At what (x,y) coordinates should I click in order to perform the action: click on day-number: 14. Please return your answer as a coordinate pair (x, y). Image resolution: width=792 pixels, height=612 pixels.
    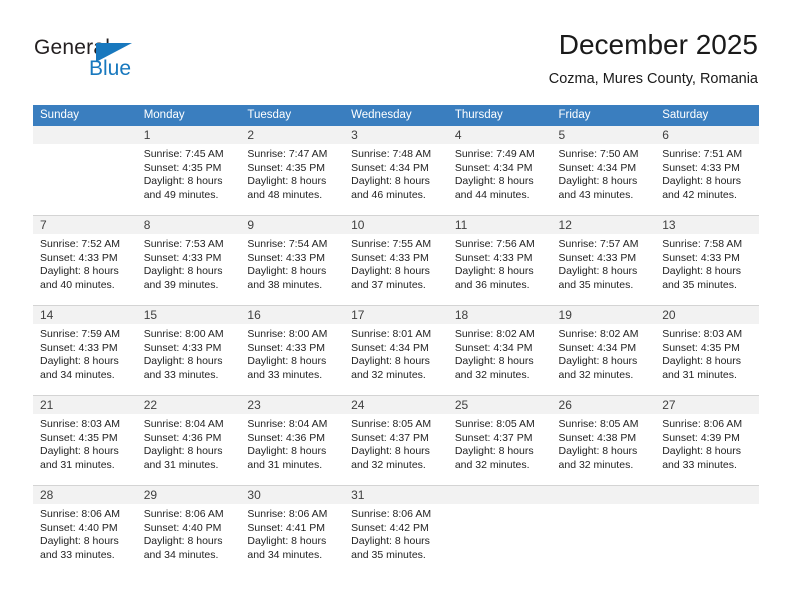
    Looking at the image, I should click on (85, 315).